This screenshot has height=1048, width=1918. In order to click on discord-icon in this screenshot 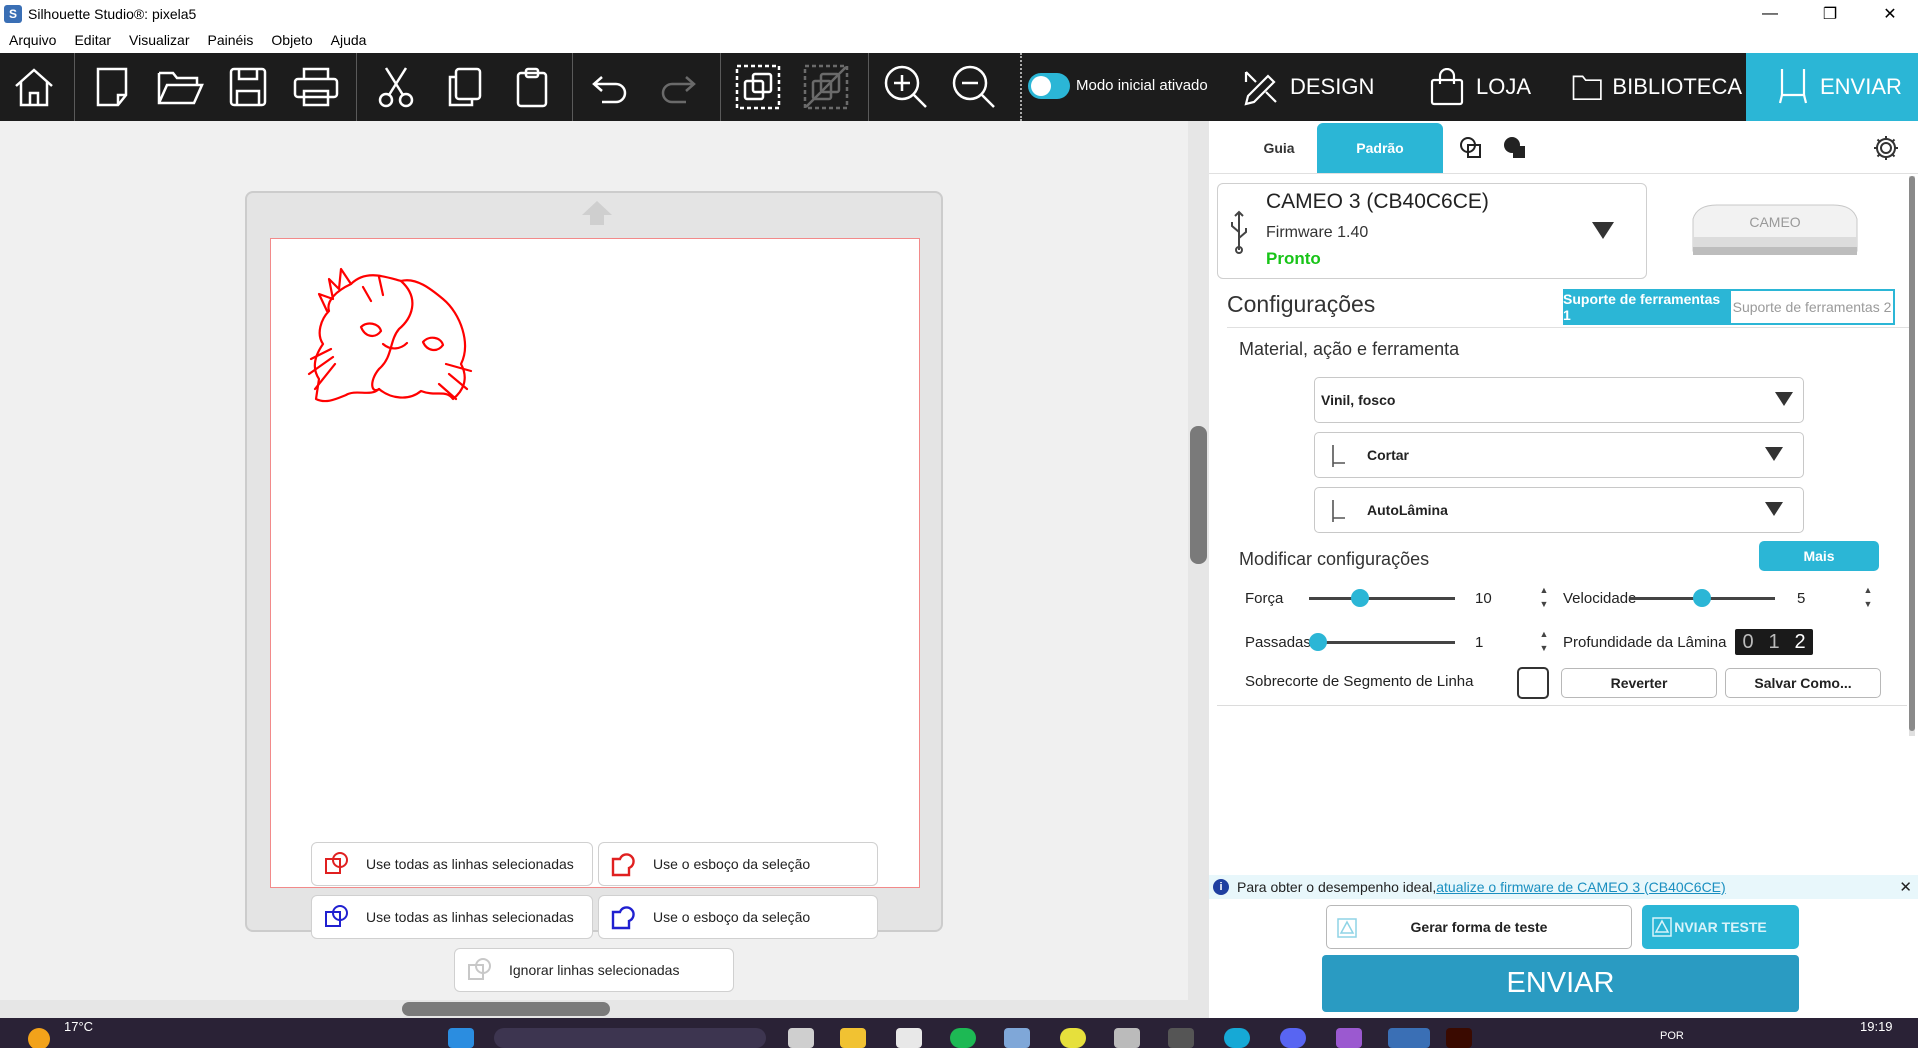, I will do `click(1293, 1038)`.